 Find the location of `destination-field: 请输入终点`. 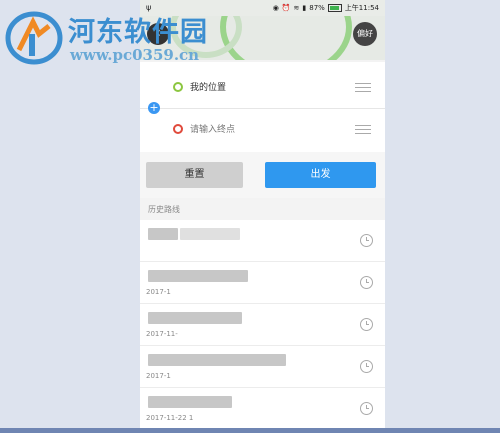

destination-field: 请输入终点 is located at coordinates (262, 129).